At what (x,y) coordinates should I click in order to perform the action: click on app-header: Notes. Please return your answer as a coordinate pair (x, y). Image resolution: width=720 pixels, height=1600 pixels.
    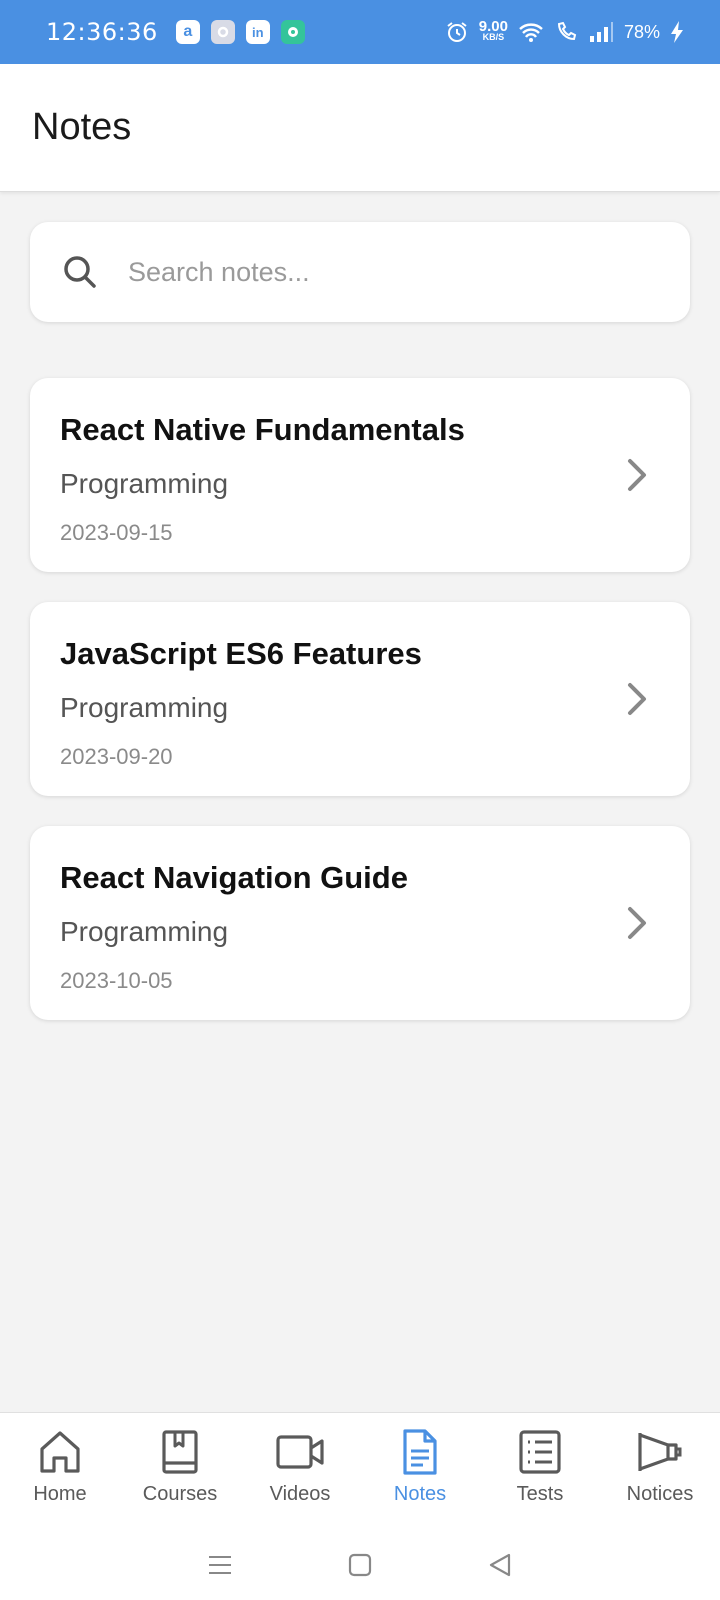
    Looking at the image, I should click on (360, 128).